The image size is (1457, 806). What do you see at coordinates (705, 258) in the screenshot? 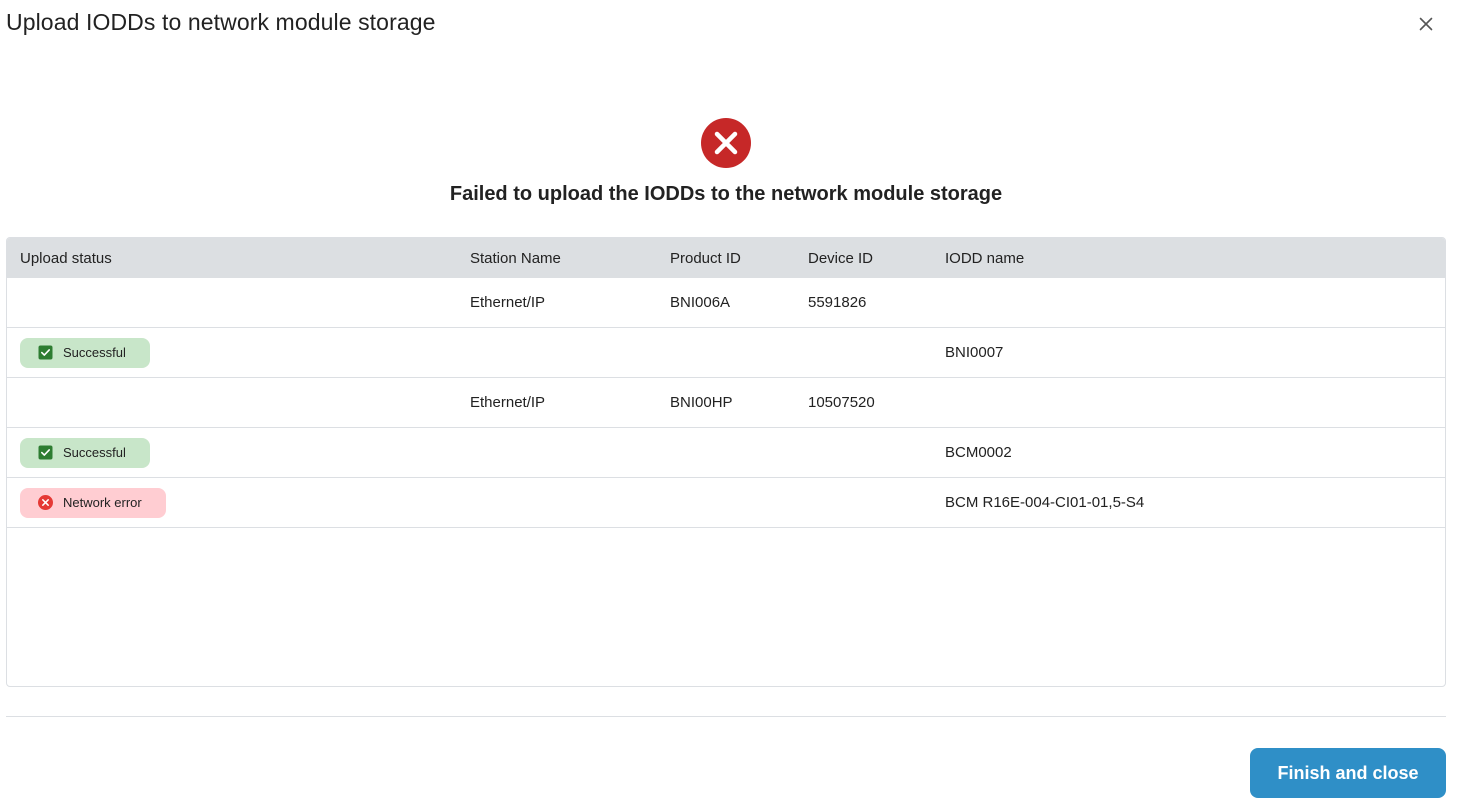
I see `column-header-product-id: Product ID` at bounding box center [705, 258].